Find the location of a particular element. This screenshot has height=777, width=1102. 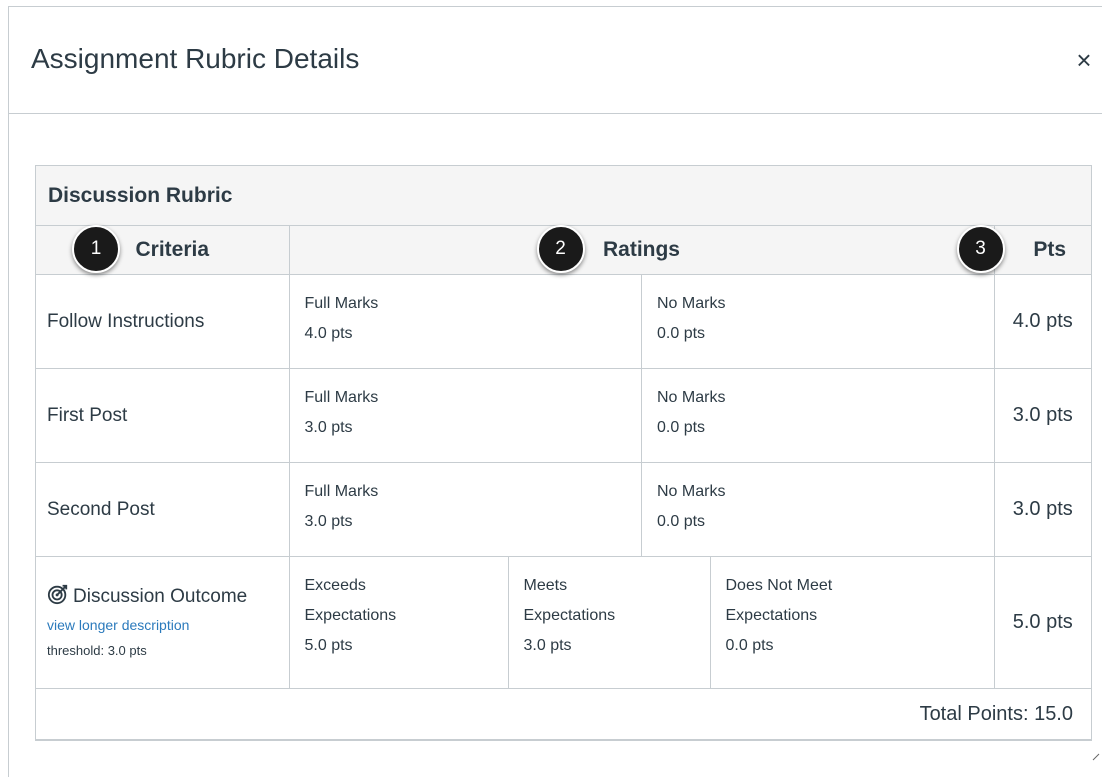

total-row: Total Points: 15.0 is located at coordinates (563, 714).